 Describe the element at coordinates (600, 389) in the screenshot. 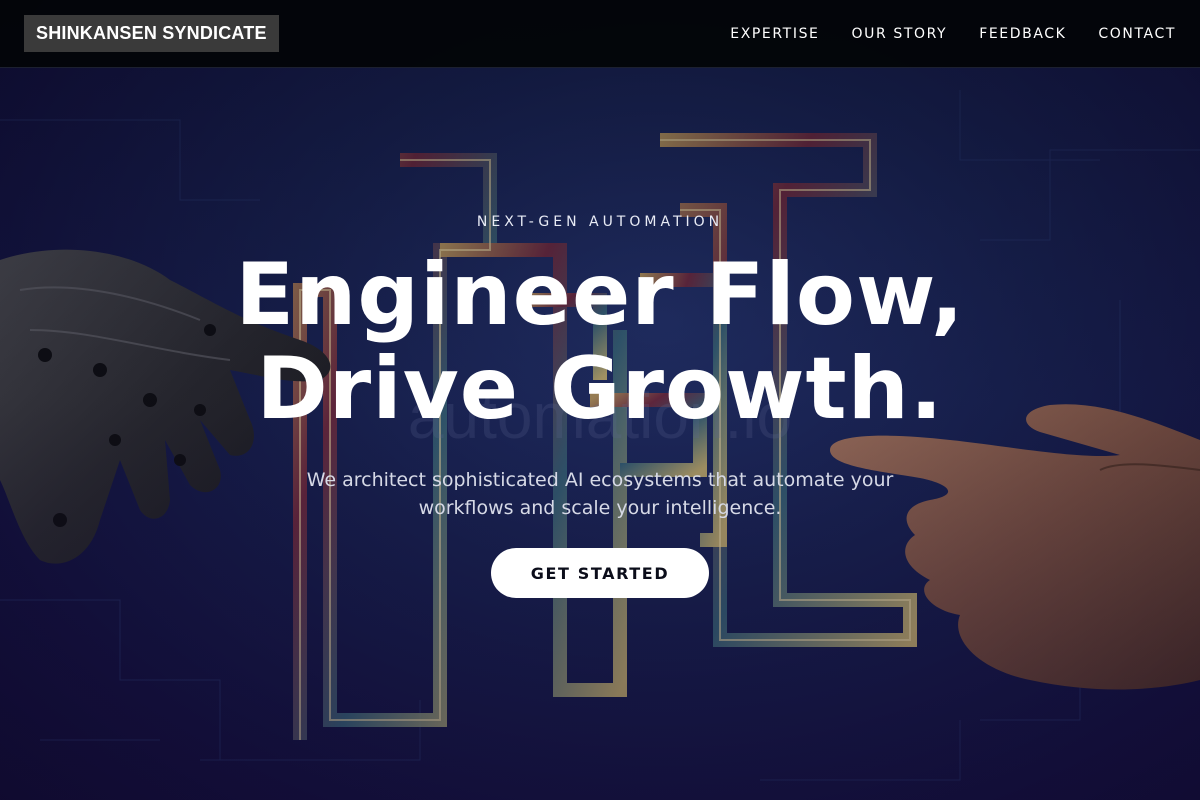

I see `hero-headline-line-2: Drive Growth.` at that location.